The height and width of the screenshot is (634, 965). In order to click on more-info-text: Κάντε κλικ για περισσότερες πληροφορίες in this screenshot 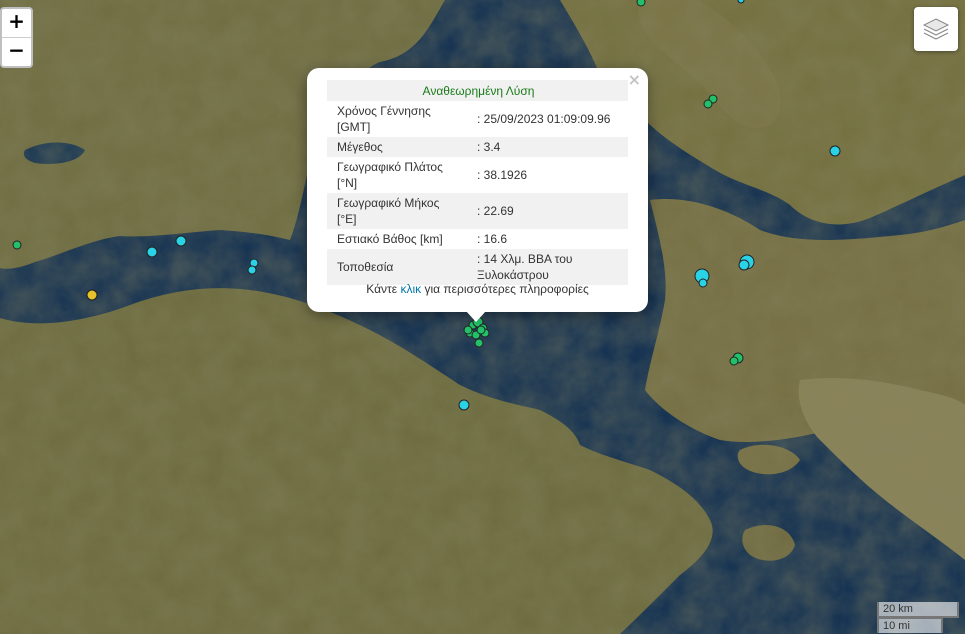, I will do `click(477, 289)`.